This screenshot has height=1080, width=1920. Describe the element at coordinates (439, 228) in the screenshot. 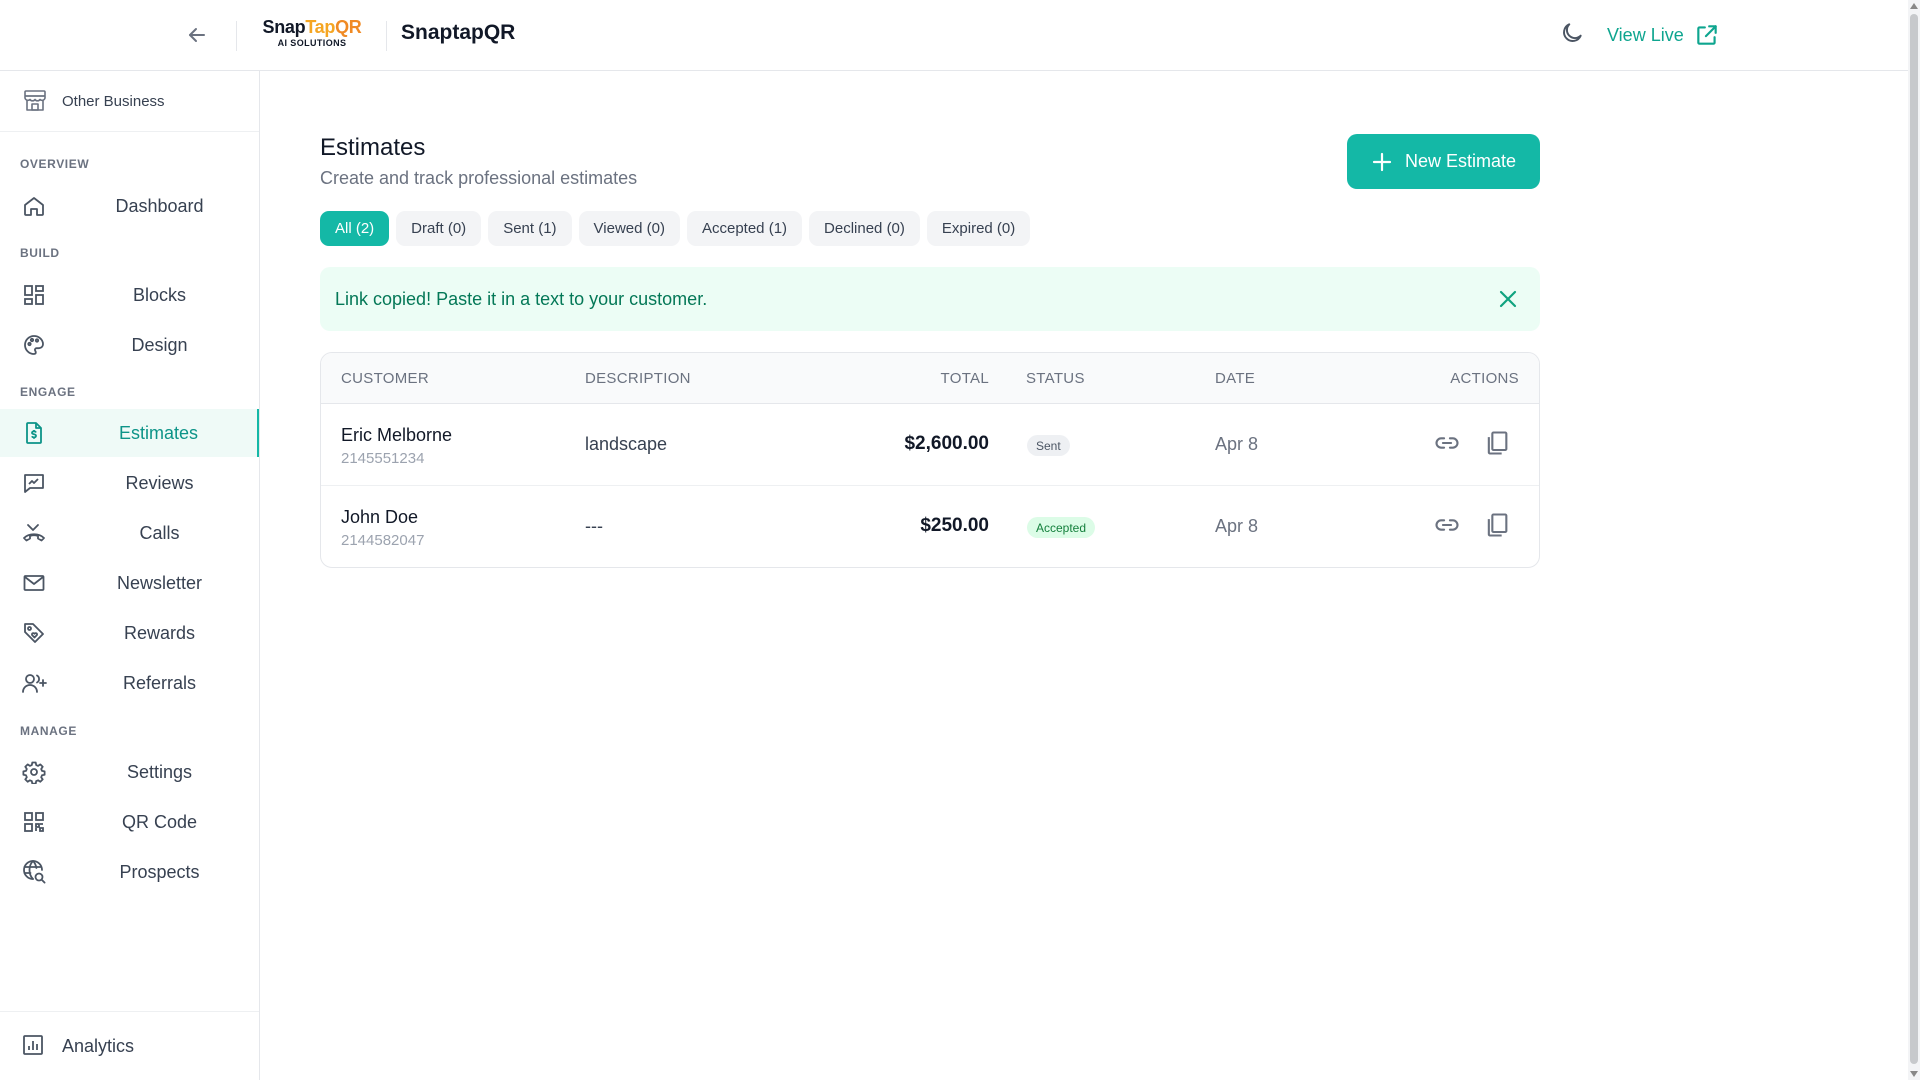

I see `filter-draft: Draft (0)` at that location.